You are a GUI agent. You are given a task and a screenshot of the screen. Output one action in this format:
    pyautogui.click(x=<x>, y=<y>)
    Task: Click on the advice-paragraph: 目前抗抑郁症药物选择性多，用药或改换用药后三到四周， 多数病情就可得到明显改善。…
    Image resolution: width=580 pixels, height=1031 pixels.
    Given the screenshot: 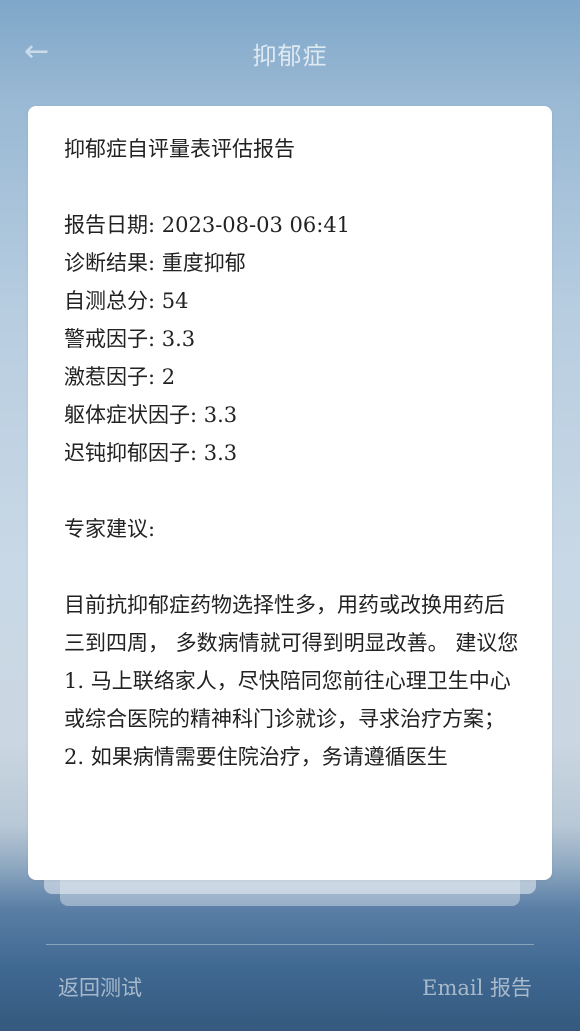 What is the action you would take?
    pyautogui.click(x=291, y=624)
    